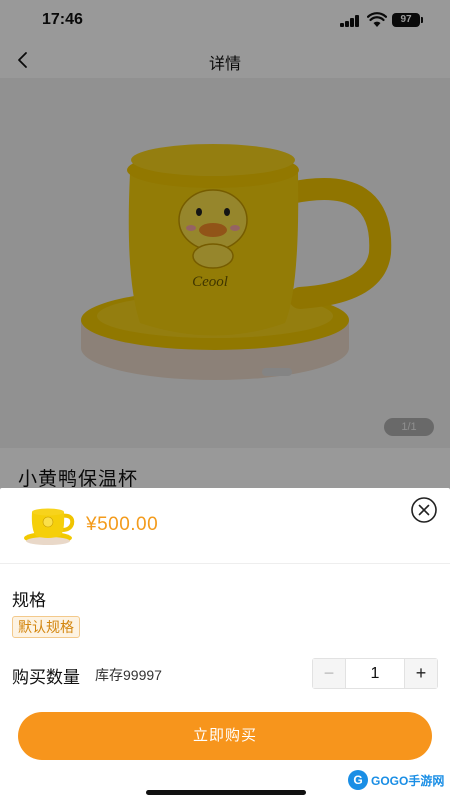 Image resolution: width=450 pixels, height=800 pixels. What do you see at coordinates (420, 673) in the screenshot?
I see `increment-button: +` at bounding box center [420, 673].